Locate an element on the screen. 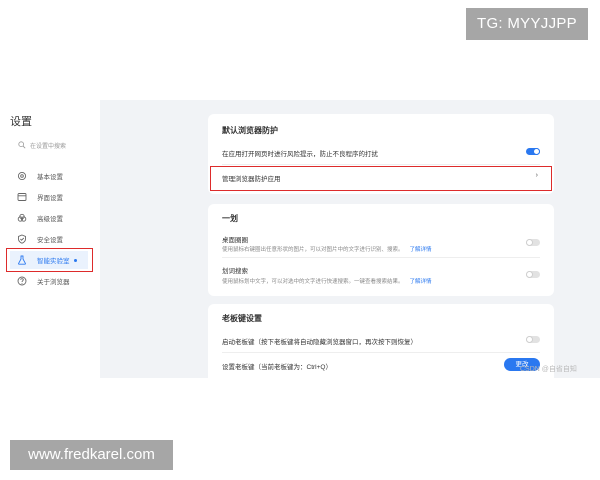  sidebar-item-security: 安全设置 is located at coordinates (49, 239).